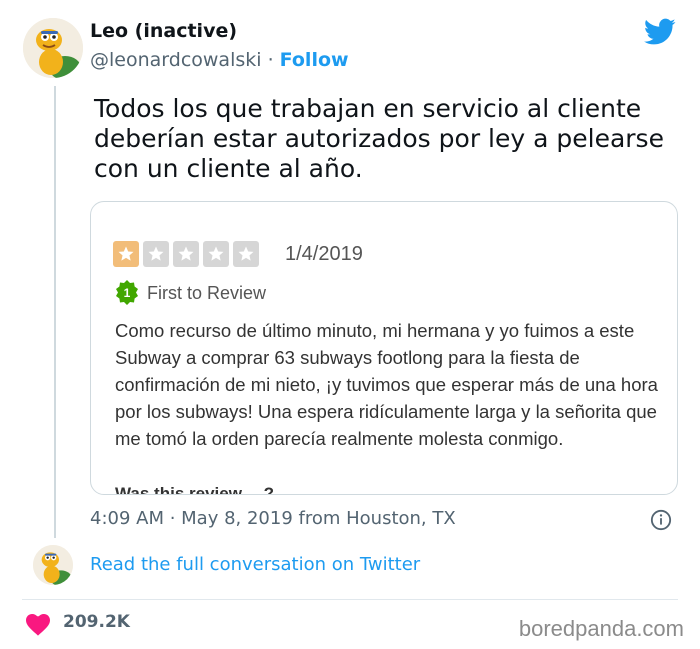 This screenshot has height=649, width=700. I want to click on review-date: 1/4/2019, so click(324, 254).